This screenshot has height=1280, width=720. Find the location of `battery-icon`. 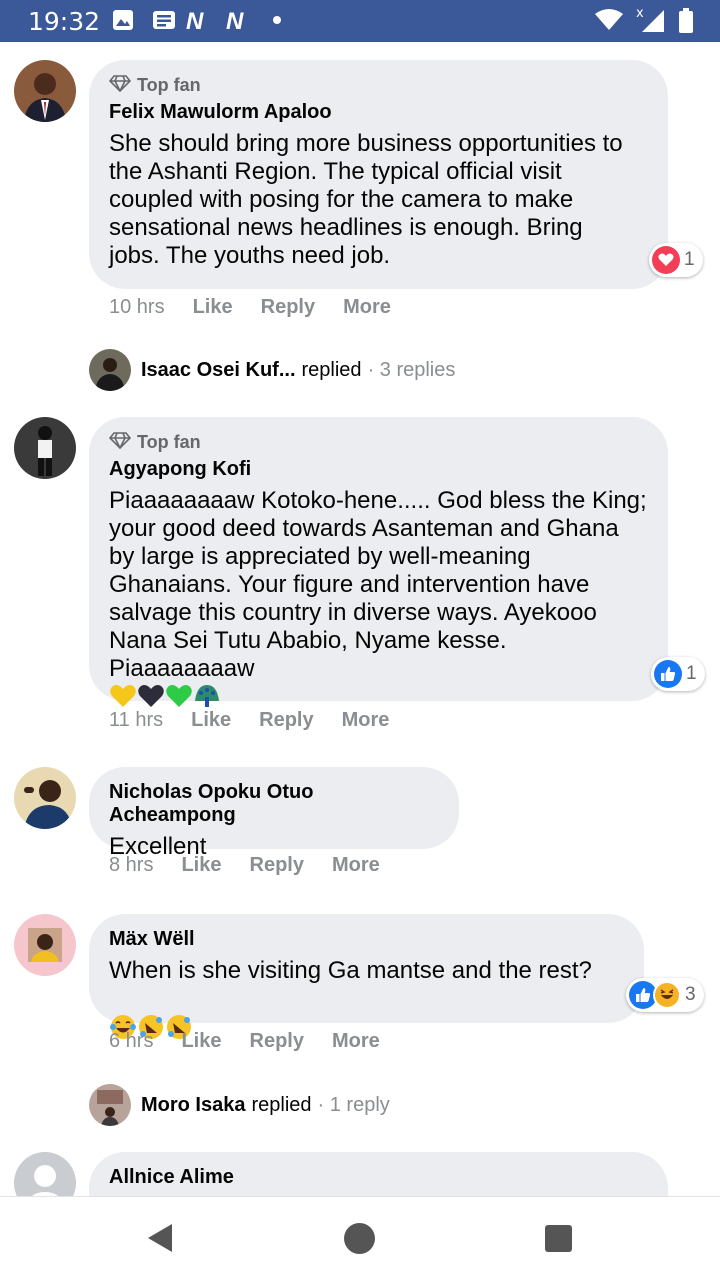

battery-icon is located at coordinates (686, 23).